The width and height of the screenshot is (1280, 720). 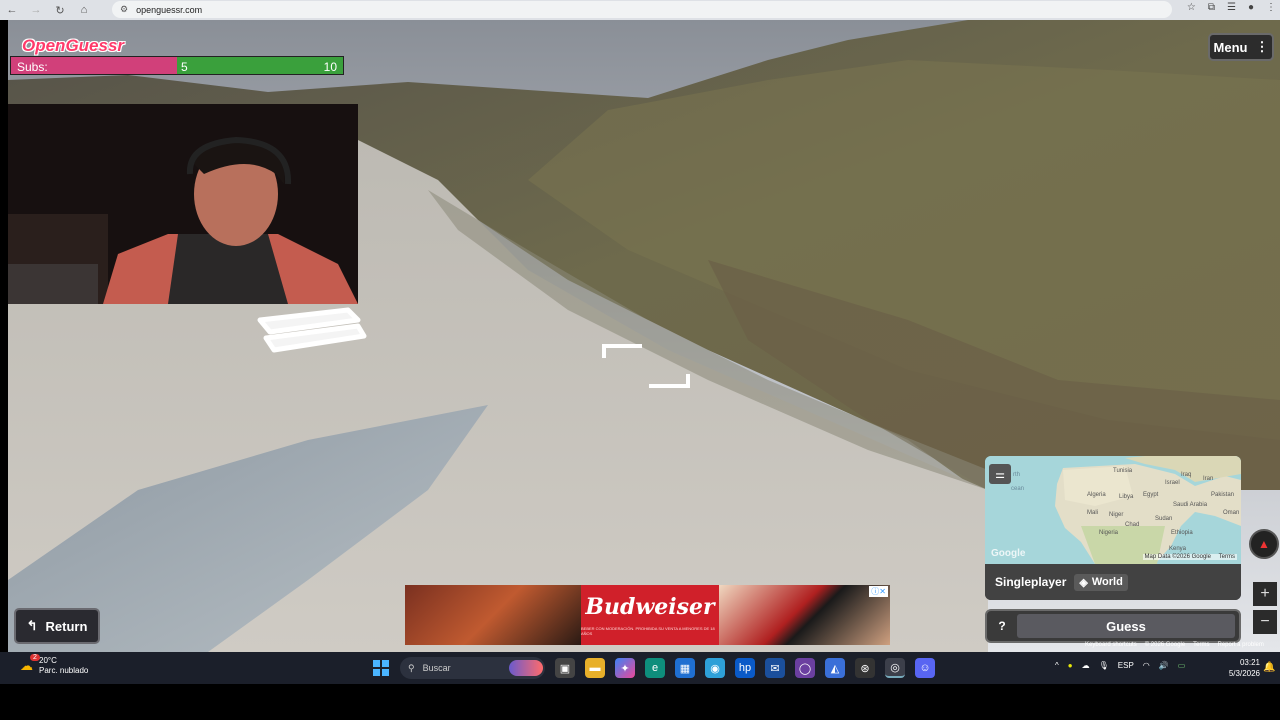 What do you see at coordinates (436, 668) in the screenshot?
I see `search-placeholder: Buscar` at bounding box center [436, 668].